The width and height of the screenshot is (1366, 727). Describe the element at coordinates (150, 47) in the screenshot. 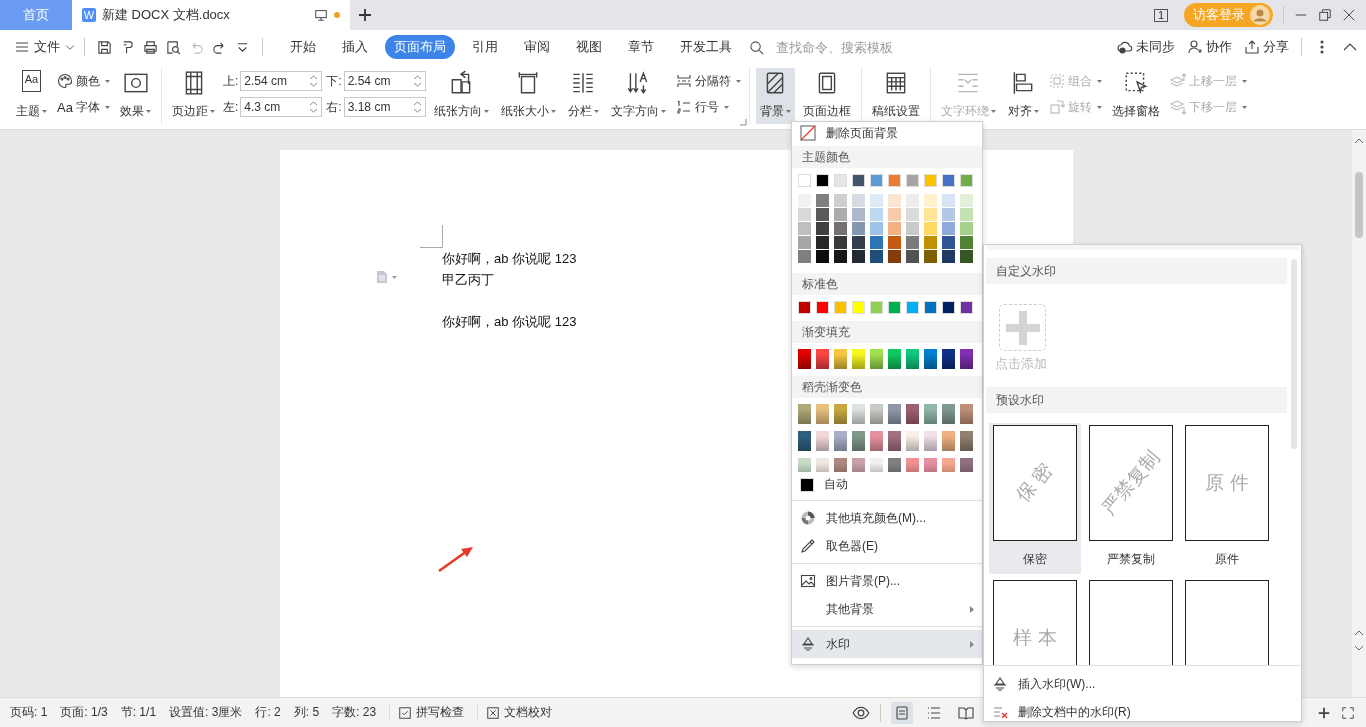

I see `print-icon` at that location.